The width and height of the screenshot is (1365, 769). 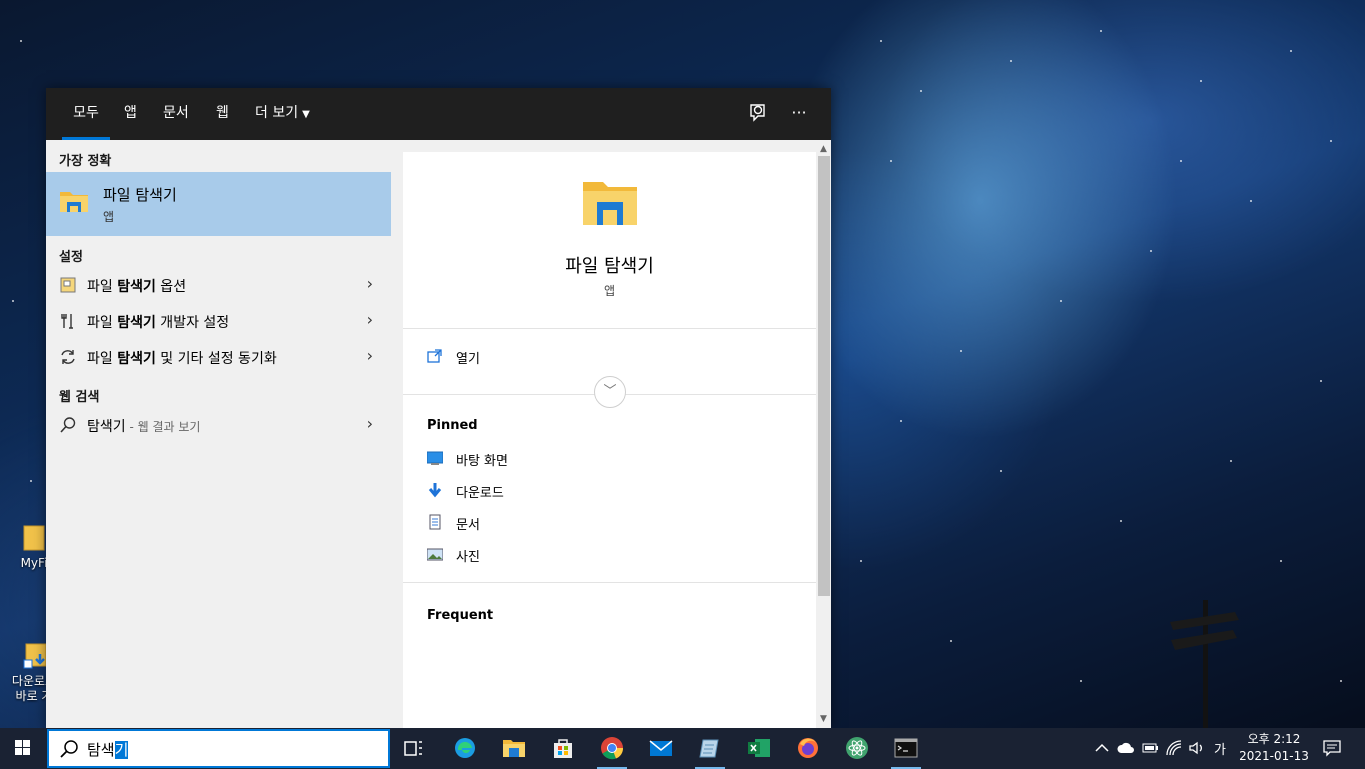 I want to click on search-tabs-bar: 모두 앱 문서 웹 더 보기 ▼ ···, so click(x=438, y=114).